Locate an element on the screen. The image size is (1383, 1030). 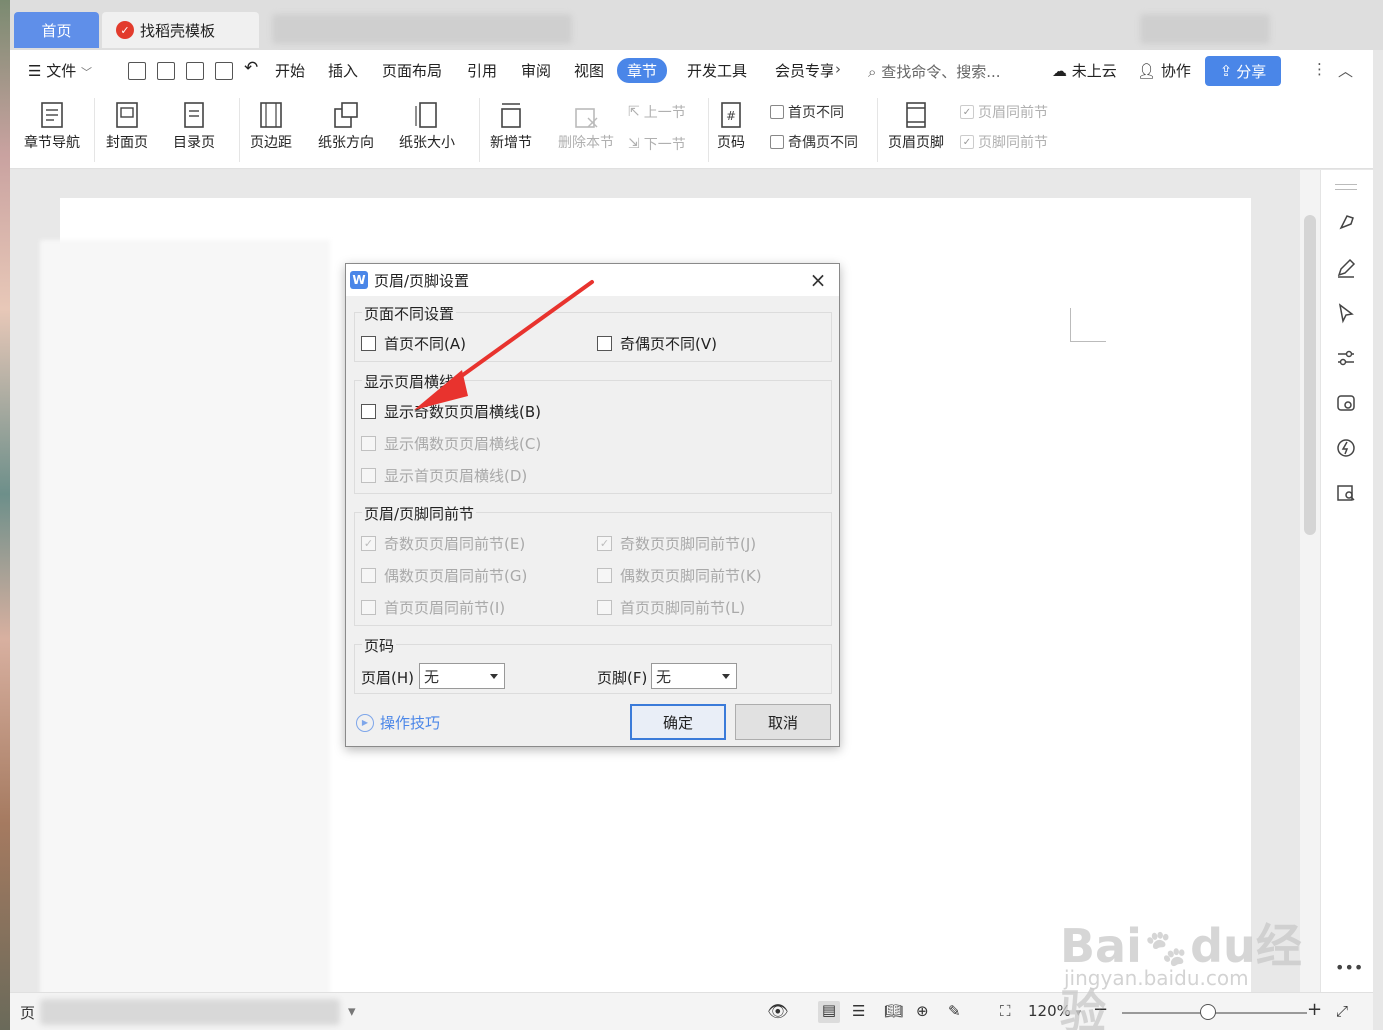
prev-section-label: 上一节 is located at coordinates (664, 113).